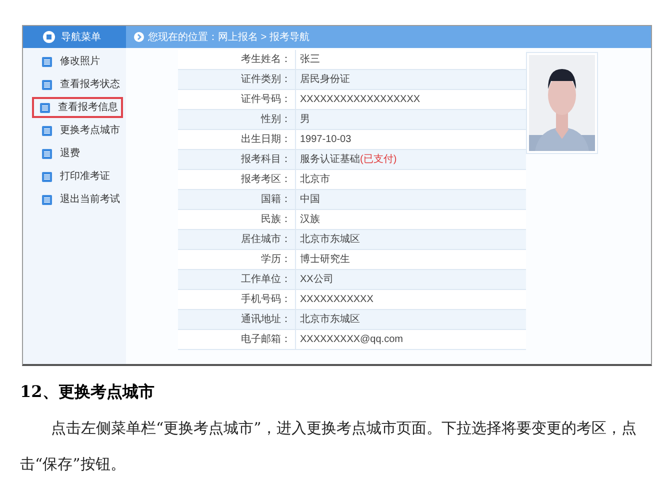 This screenshot has width=672, height=495. Describe the element at coordinates (237, 79) in the screenshot. I see `field-label: 证件类别：` at that location.